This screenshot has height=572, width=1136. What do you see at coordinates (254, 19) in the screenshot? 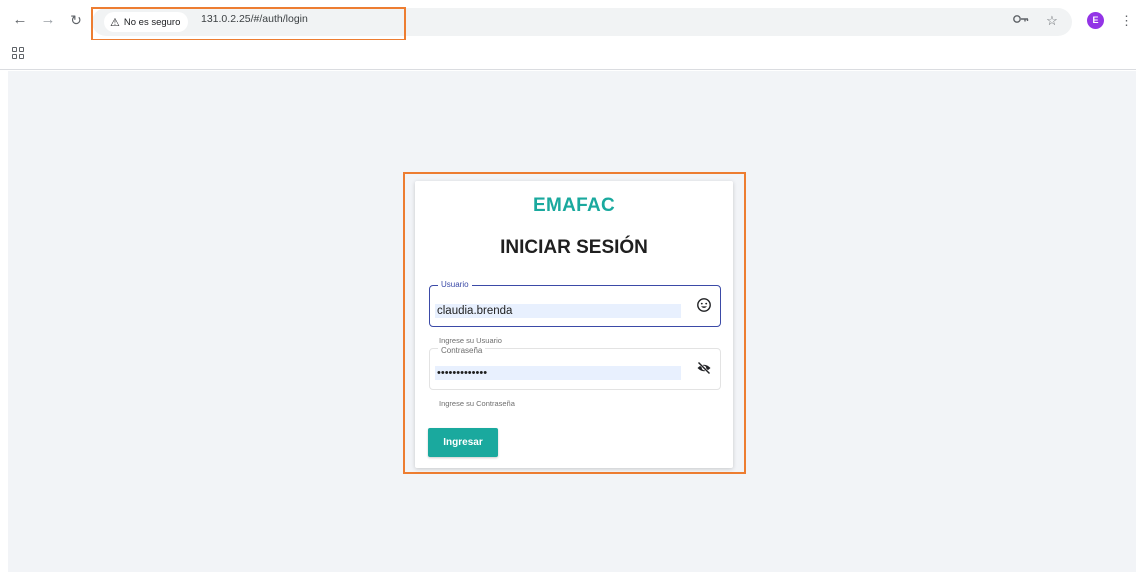
I see `url-text: 131.0.2.25/#/auth/login` at bounding box center [254, 19].